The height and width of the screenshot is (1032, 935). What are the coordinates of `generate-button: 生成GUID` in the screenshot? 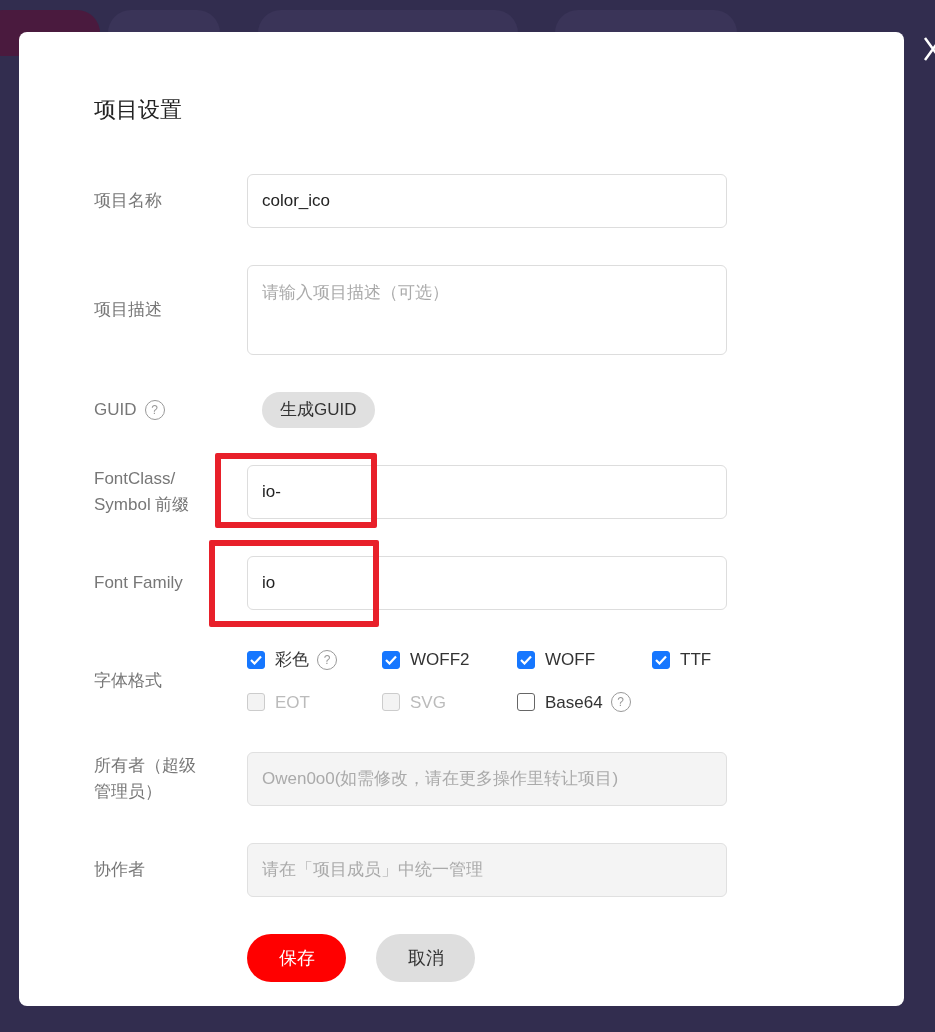 It's located at (318, 410).